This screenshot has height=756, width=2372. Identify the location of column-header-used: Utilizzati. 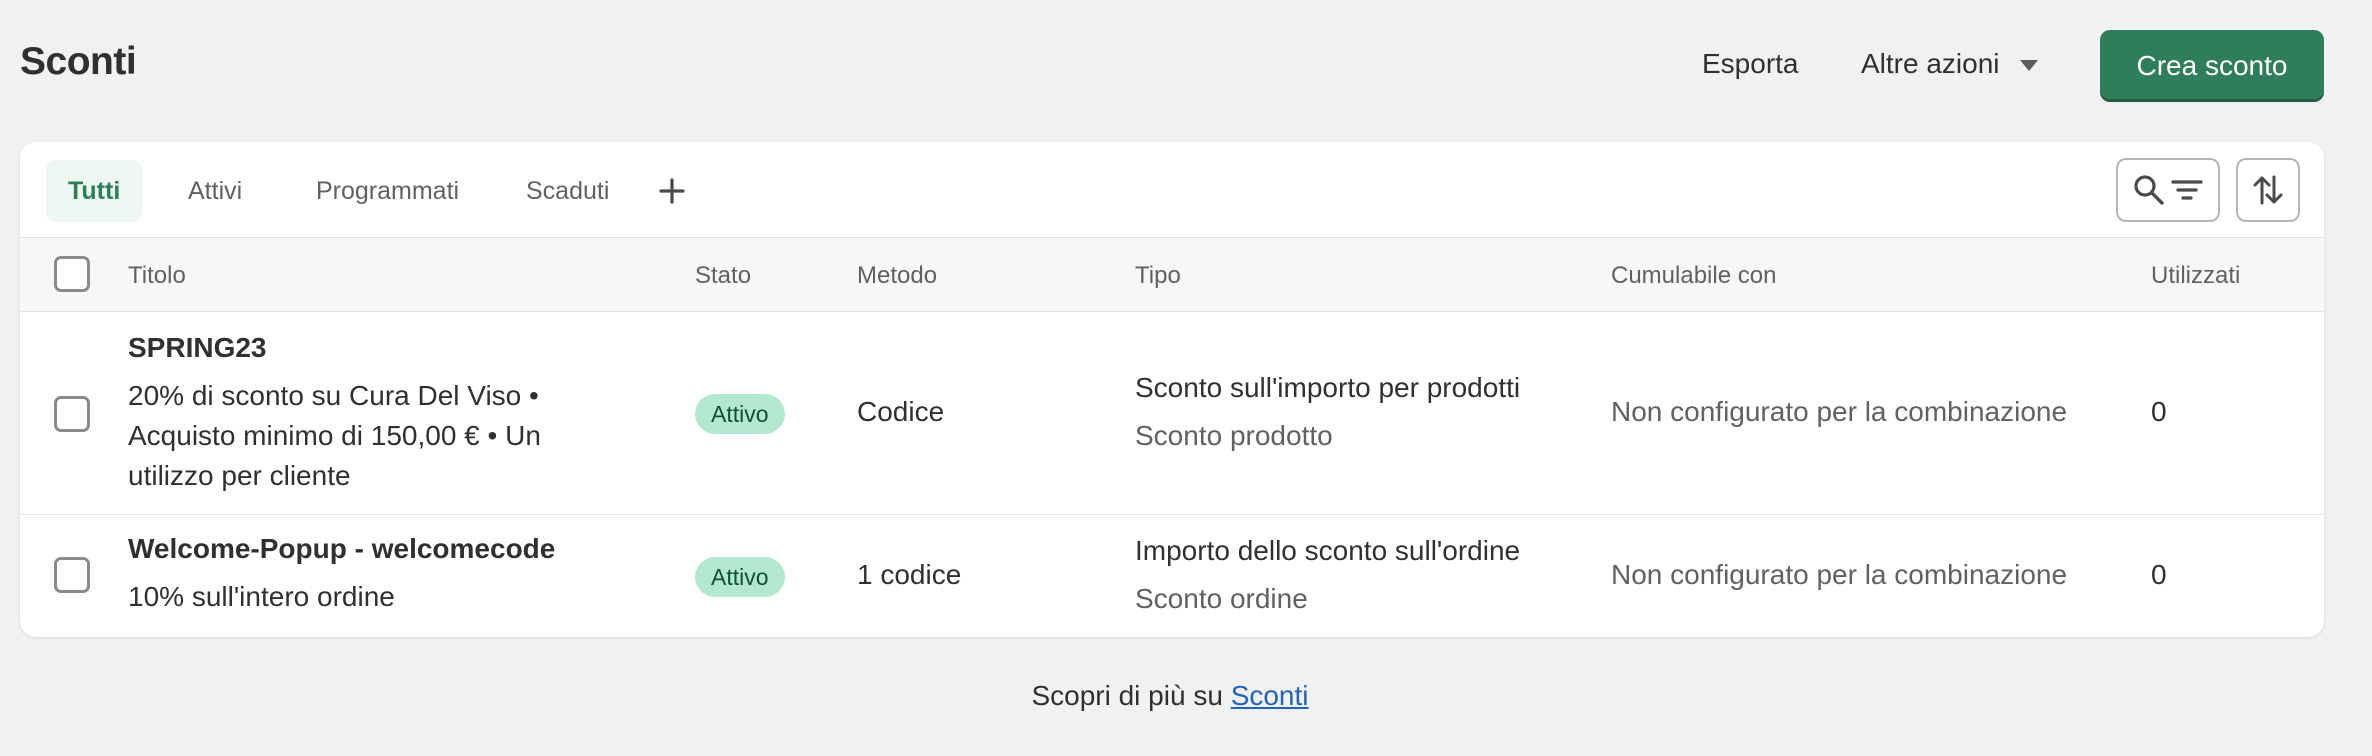
(2195, 276).